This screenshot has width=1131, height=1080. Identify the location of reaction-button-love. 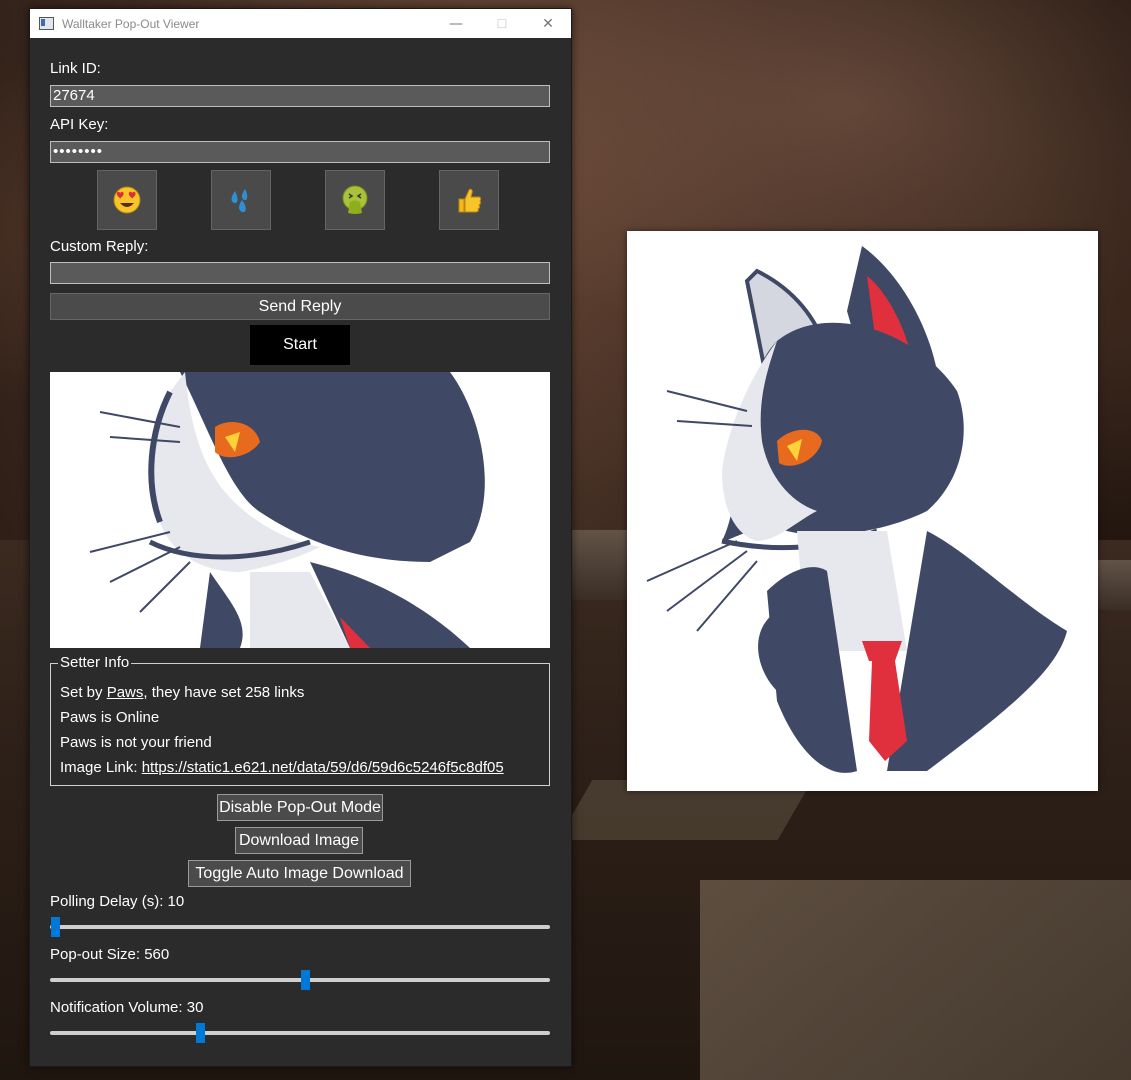
(127, 200).